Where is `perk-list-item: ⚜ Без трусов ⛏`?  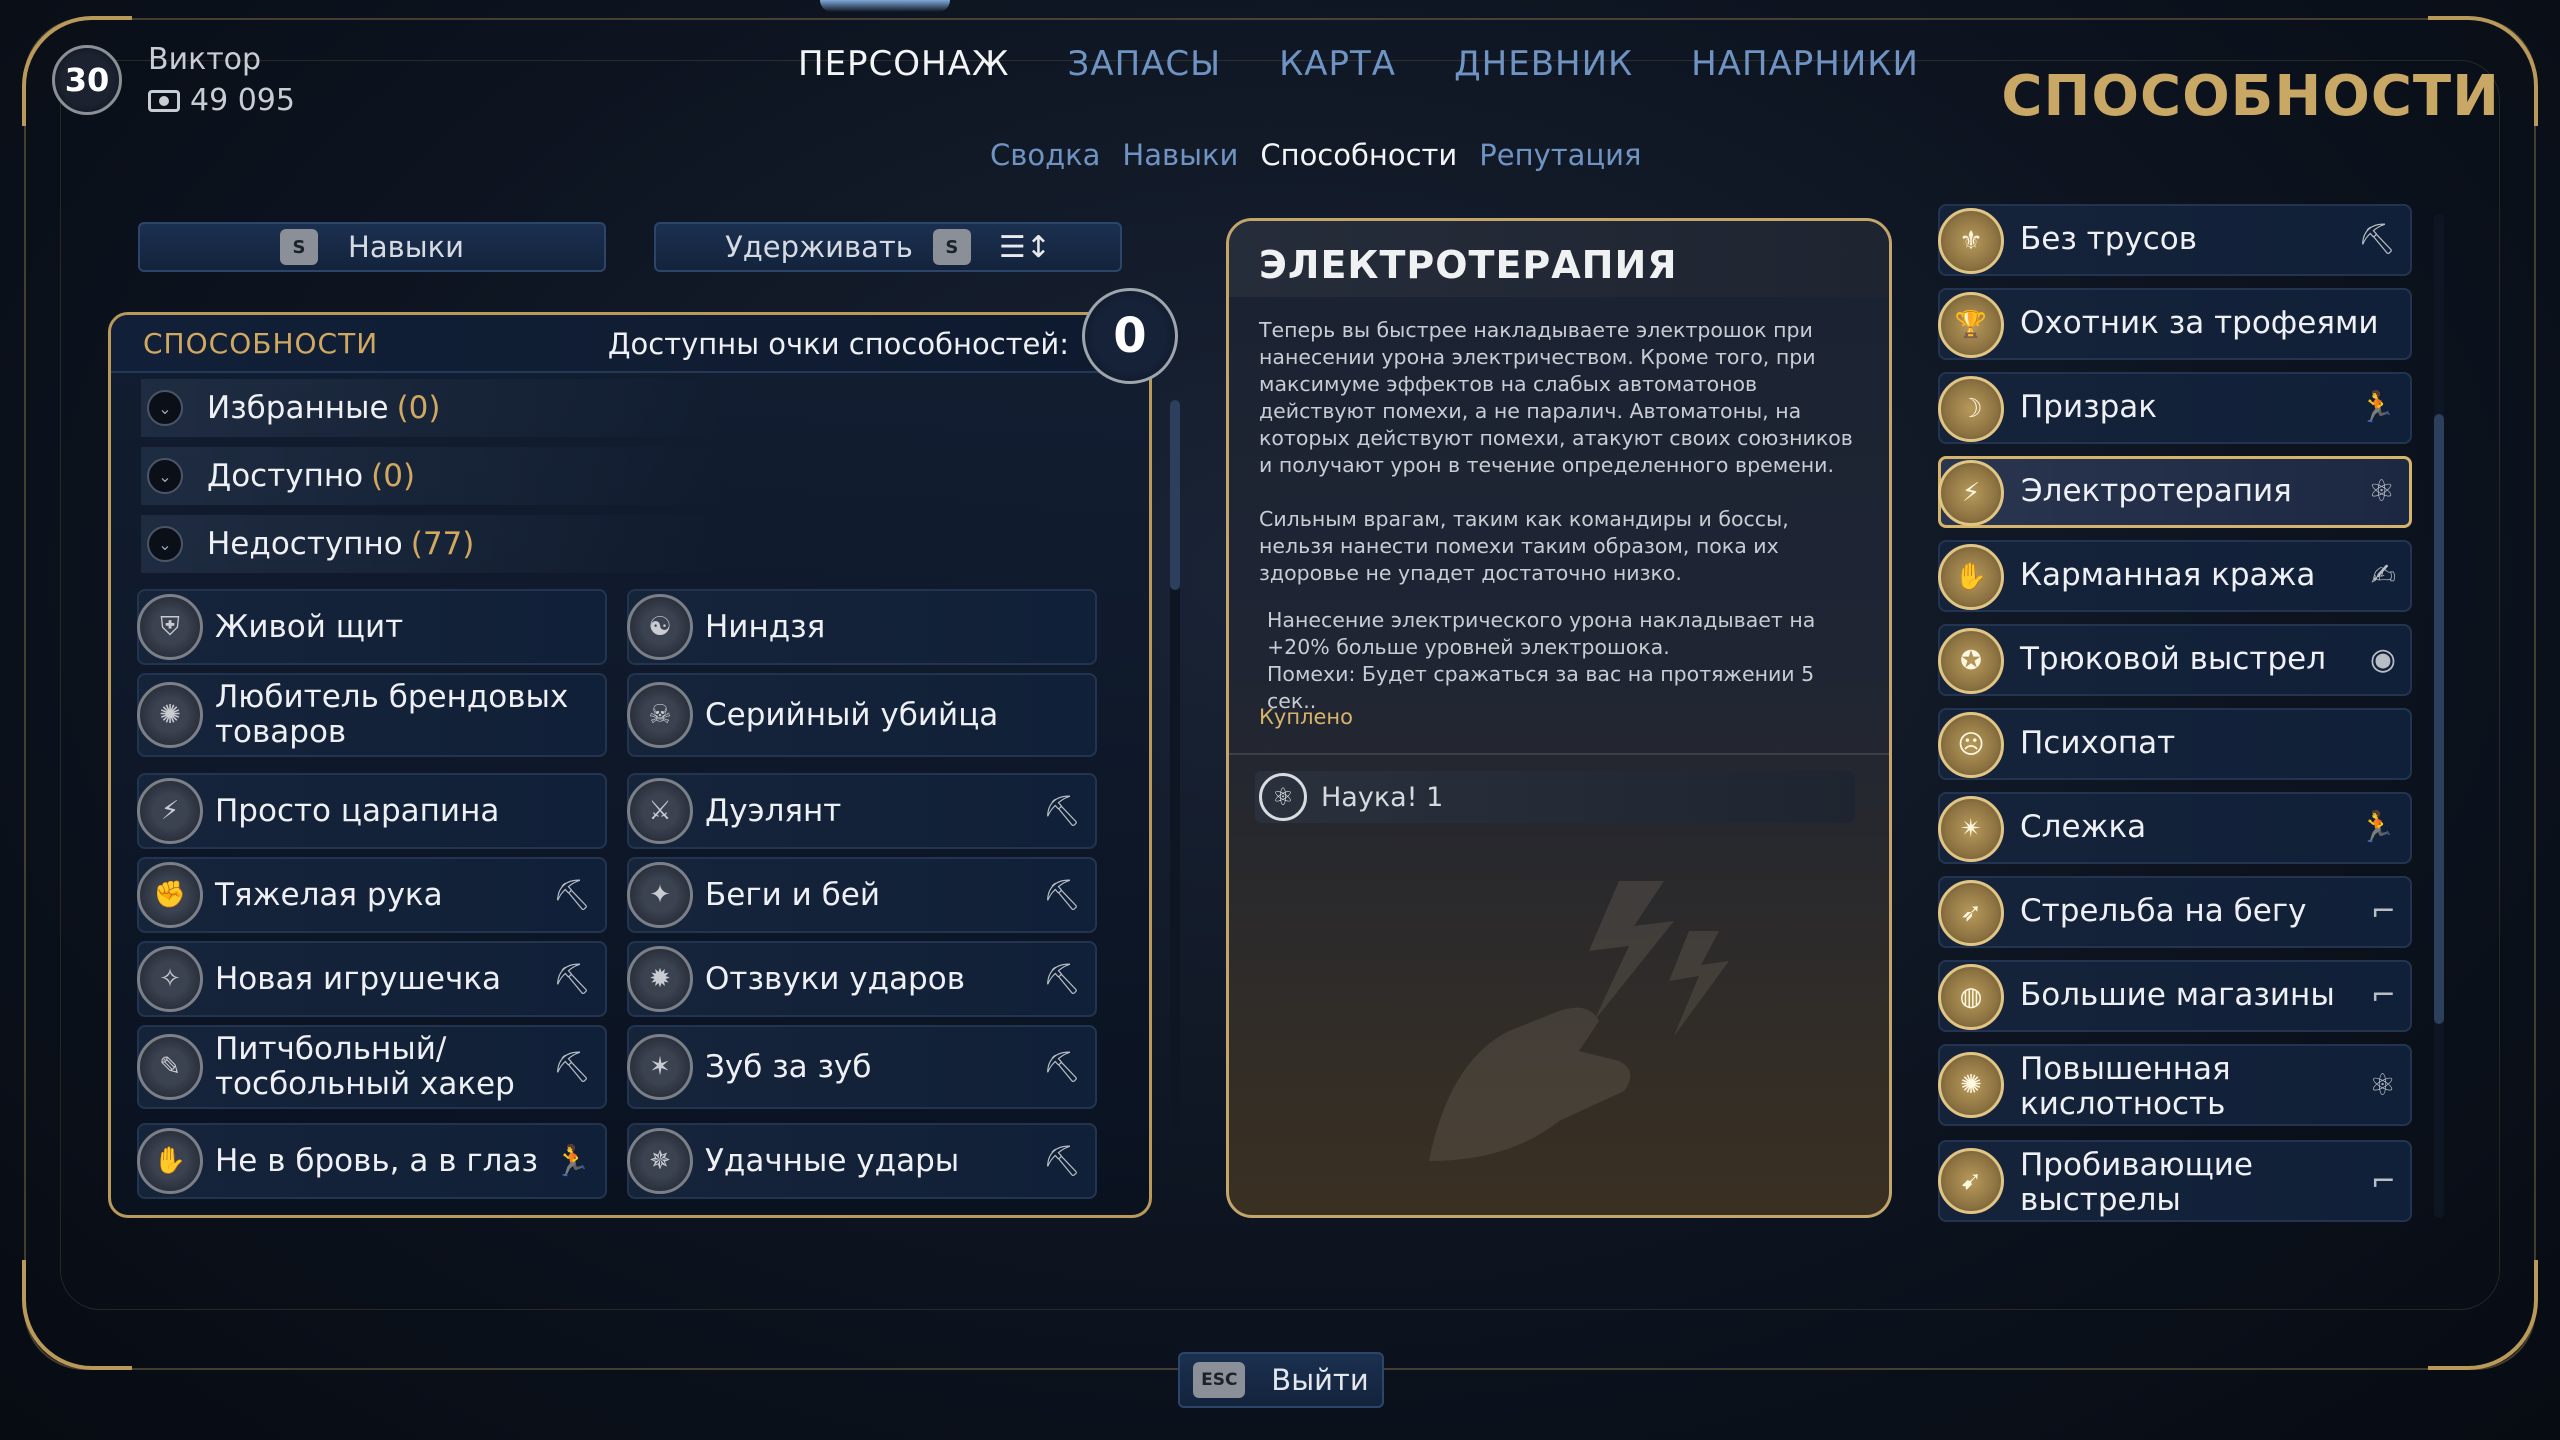
perk-list-item: ⚜ Без трусов ⛏ is located at coordinates (2175, 240).